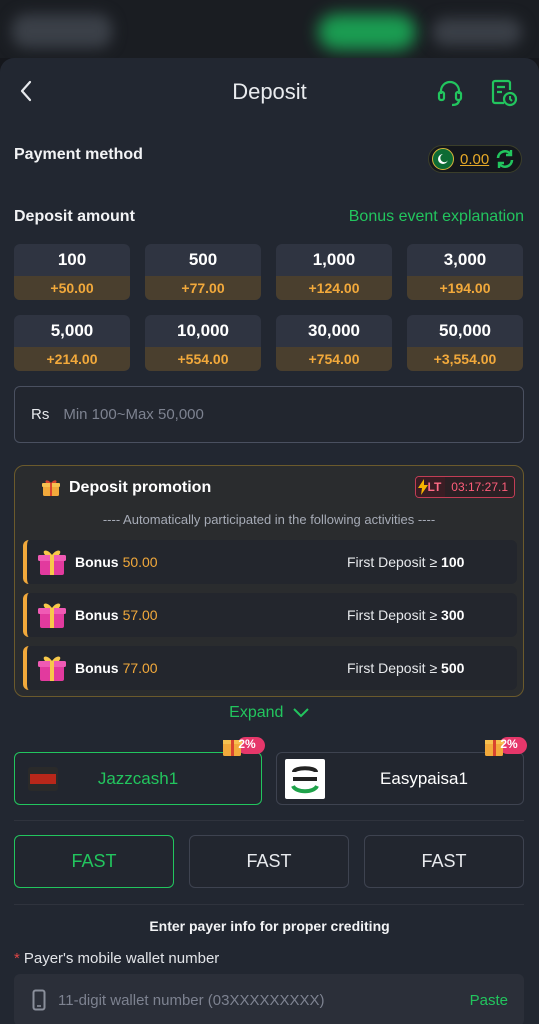  What do you see at coordinates (444, 861) in the screenshot?
I see `speed-option-3: FAST` at bounding box center [444, 861].